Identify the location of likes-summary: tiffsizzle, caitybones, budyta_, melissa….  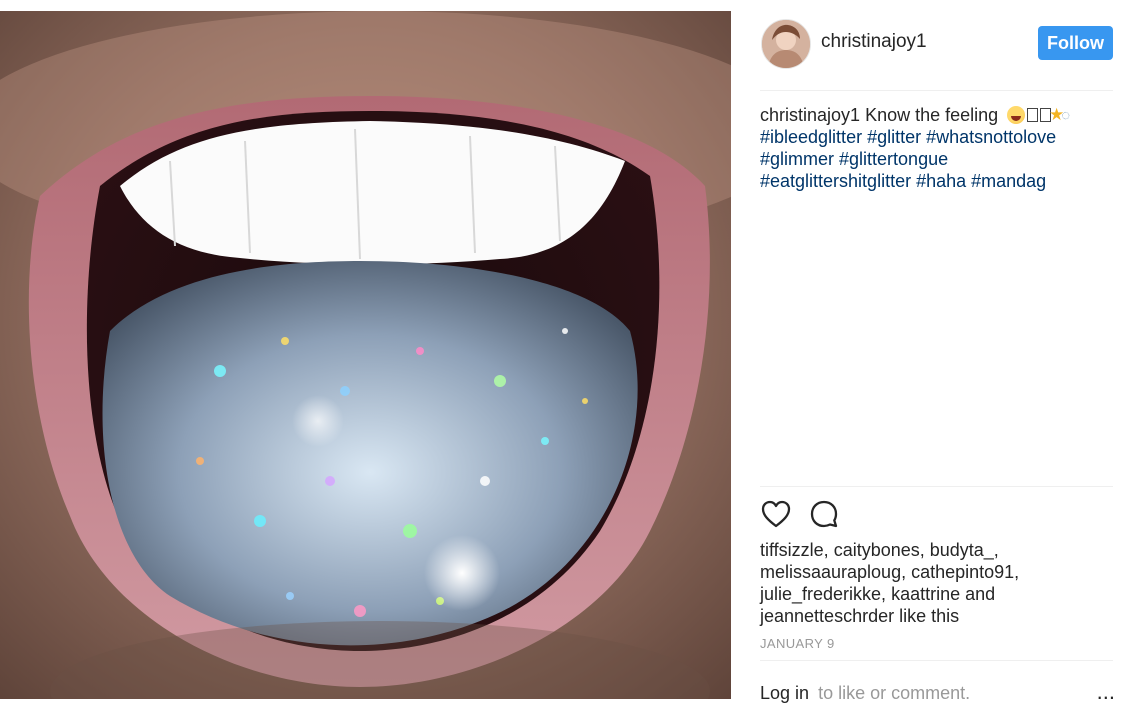
(925, 583).